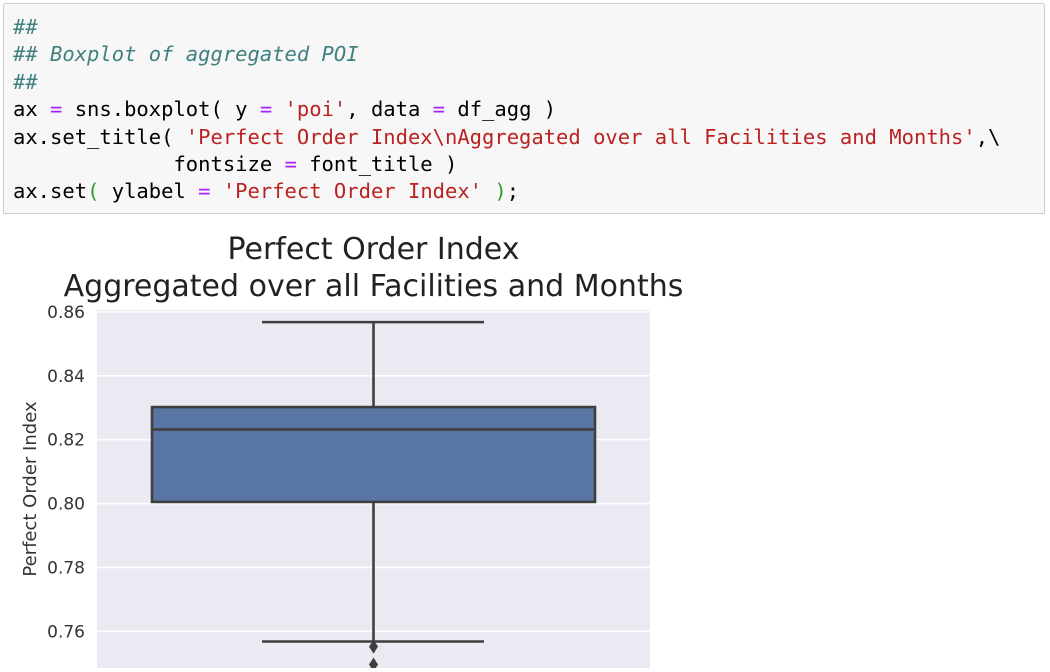 The width and height of the screenshot is (1050, 672). I want to click on y-tick-label: 0.82, so click(66, 441).